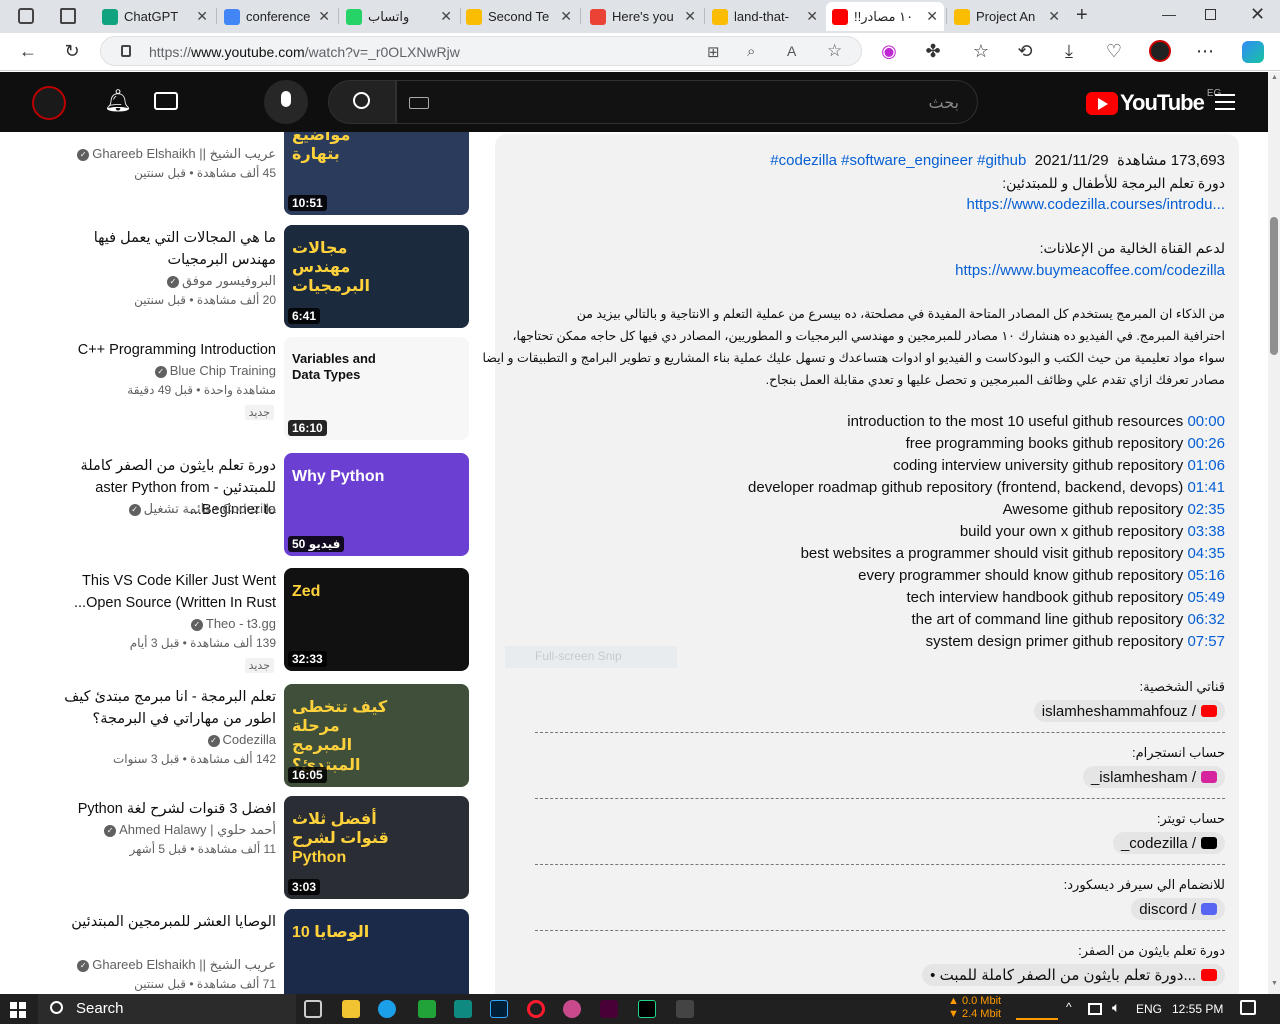 The height and width of the screenshot is (1024, 1280). I want to click on voice-search-button, so click(286, 102).